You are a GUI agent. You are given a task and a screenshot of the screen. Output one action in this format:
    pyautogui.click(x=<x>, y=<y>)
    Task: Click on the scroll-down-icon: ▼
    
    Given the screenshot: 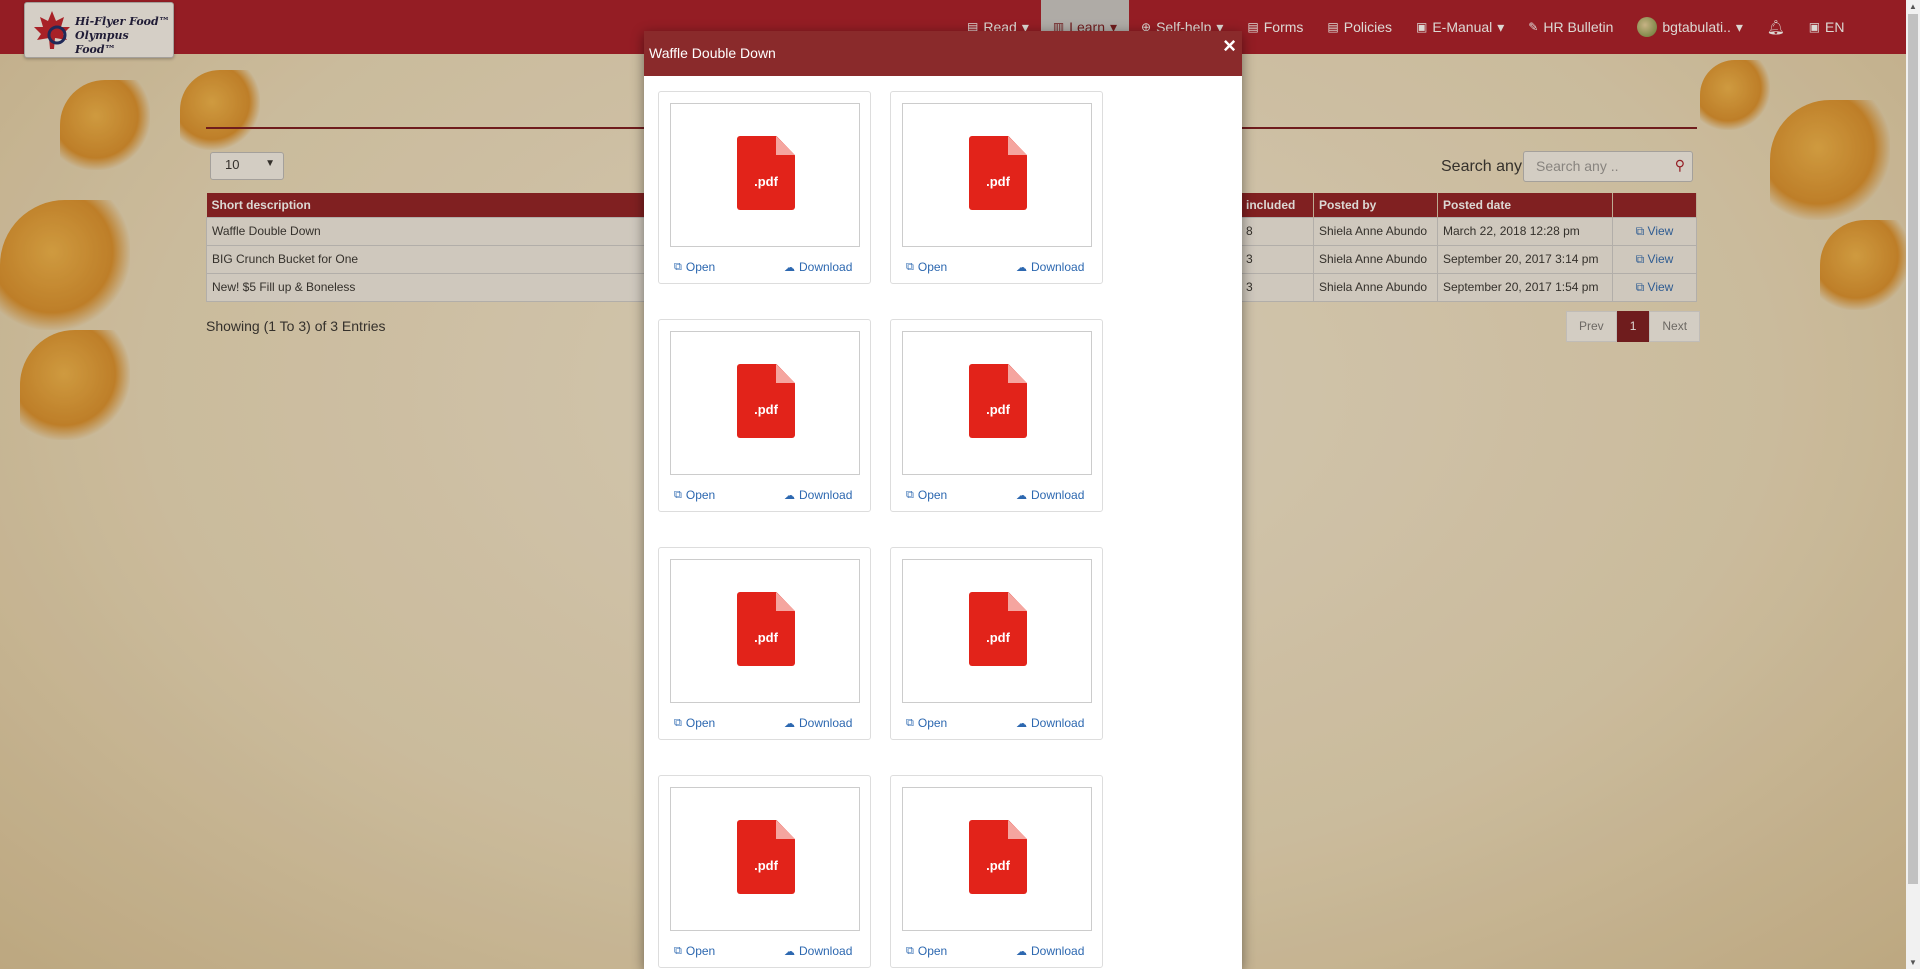 What is the action you would take?
    pyautogui.click(x=1913, y=962)
    